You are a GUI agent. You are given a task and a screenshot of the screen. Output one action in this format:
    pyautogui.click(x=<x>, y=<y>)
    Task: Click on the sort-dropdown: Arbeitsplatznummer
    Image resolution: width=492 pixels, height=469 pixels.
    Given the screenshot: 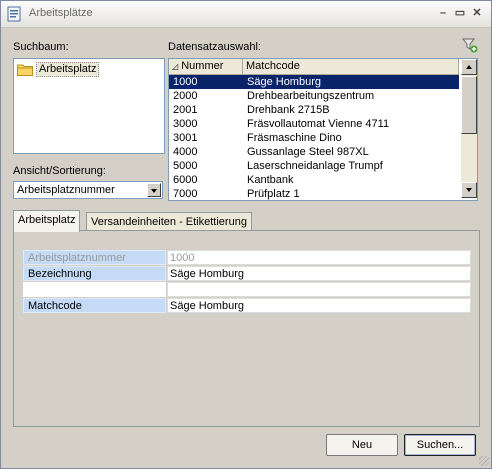 What is the action you would take?
    pyautogui.click(x=88, y=190)
    